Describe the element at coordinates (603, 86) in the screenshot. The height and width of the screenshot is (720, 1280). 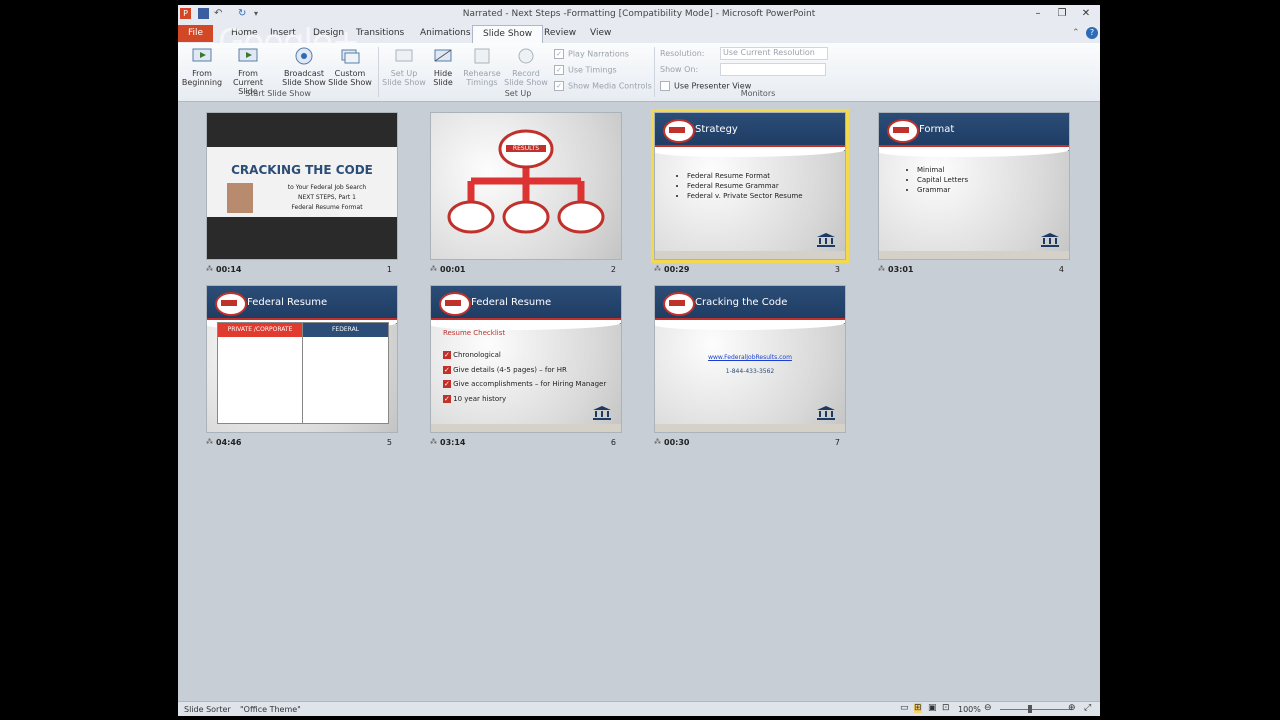
I see `show-media-controls-checkbox: ✓ Show Media Controls` at that location.